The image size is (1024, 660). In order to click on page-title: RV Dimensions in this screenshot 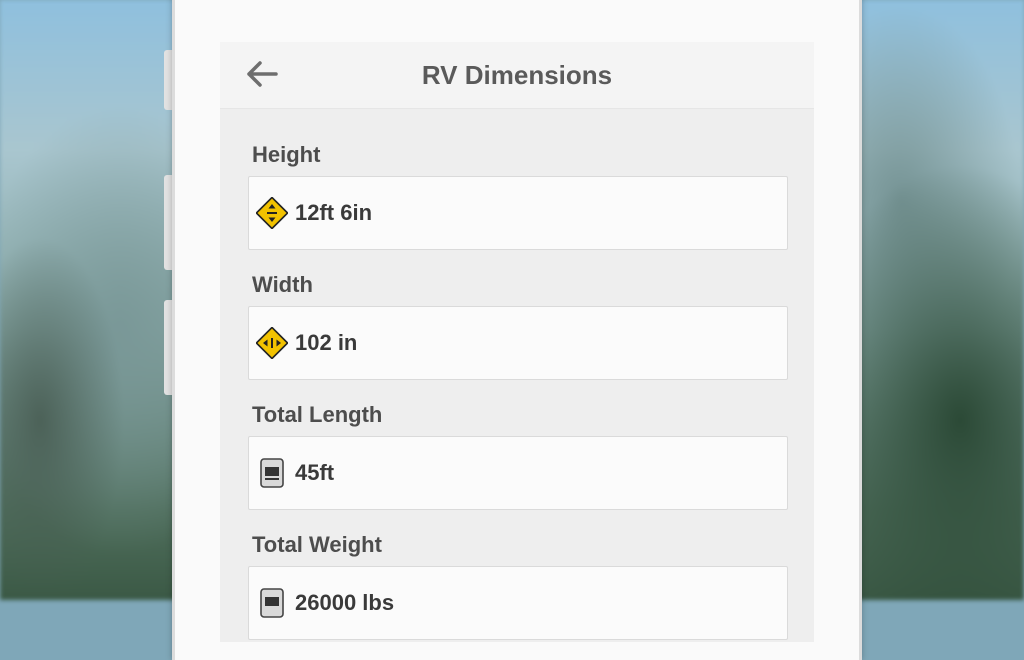, I will do `click(517, 75)`.